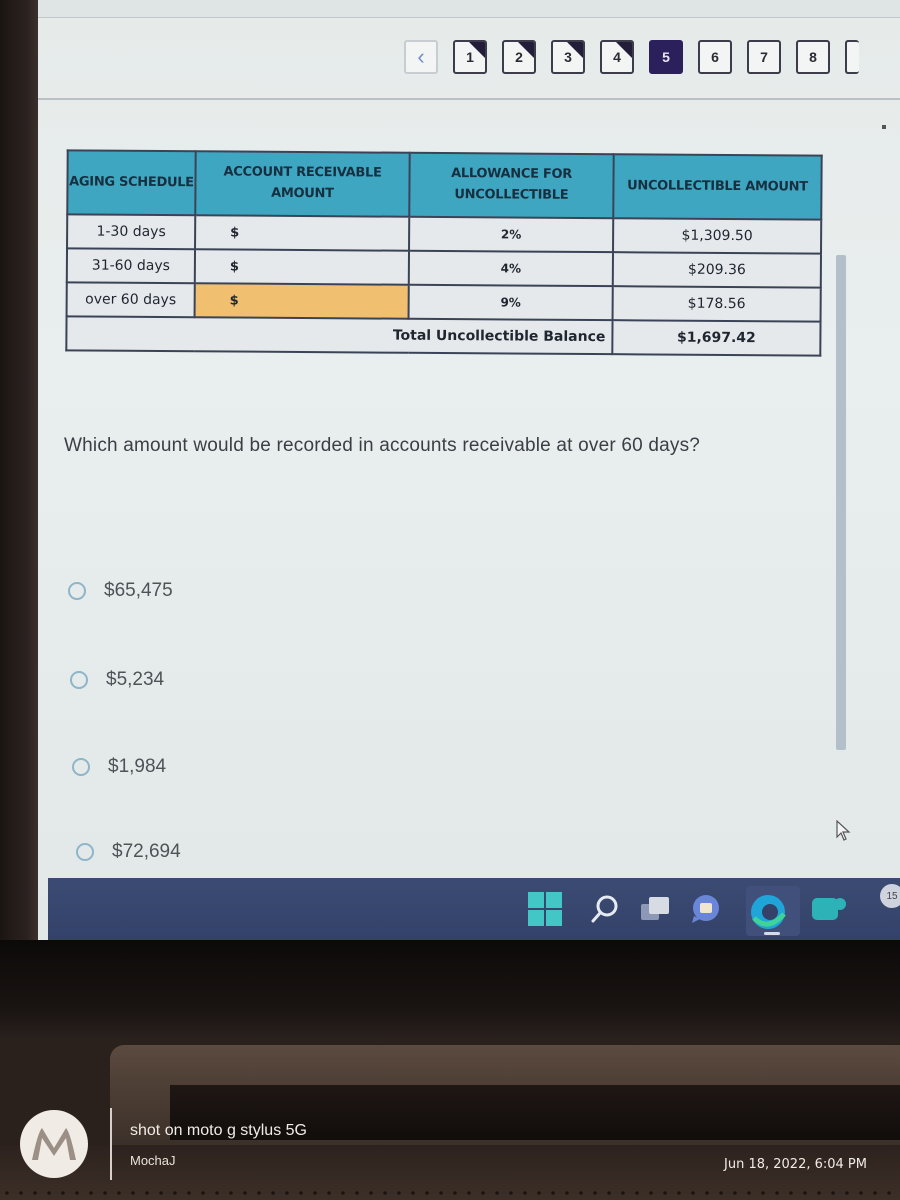  I want to click on scroll-marker, so click(884, 127).